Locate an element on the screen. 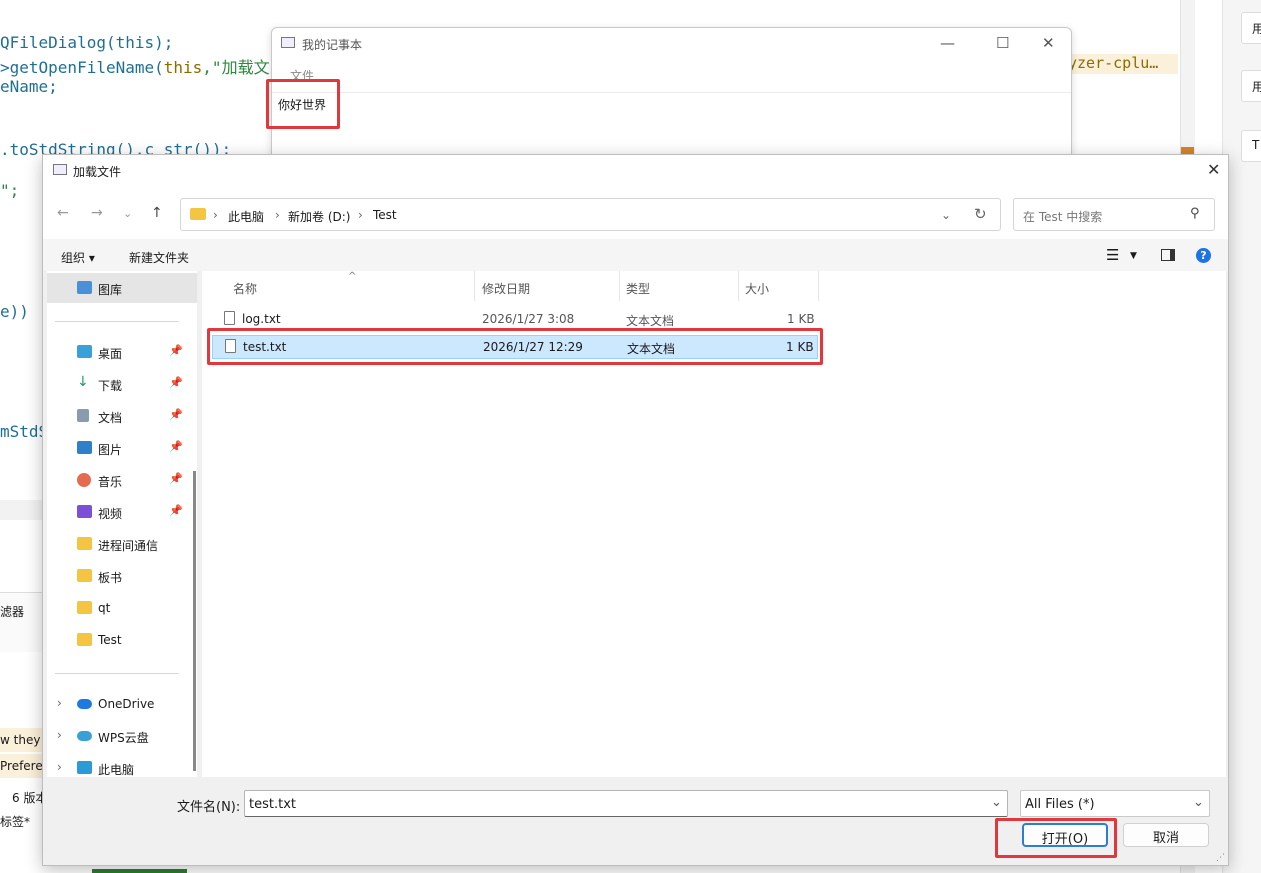 The width and height of the screenshot is (1261, 873). file-type-select: All Files (*) ⌄ is located at coordinates (1115, 803).